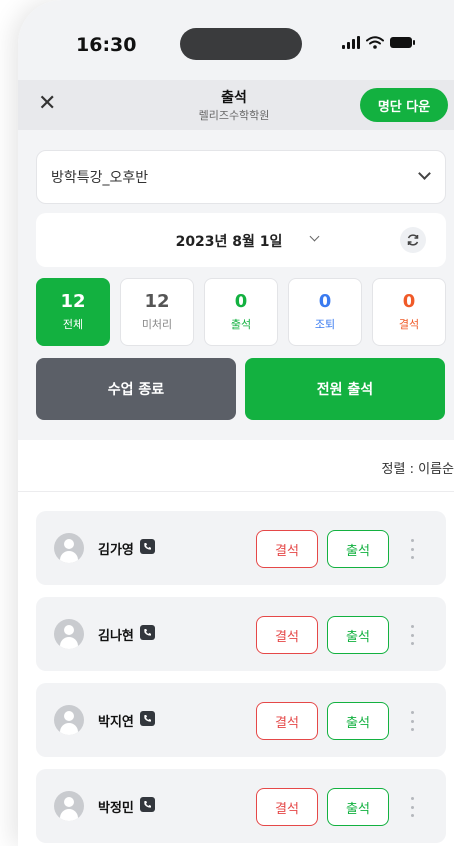  What do you see at coordinates (241, 720) in the screenshot?
I see `student-row: 박지연 결석 출석` at bounding box center [241, 720].